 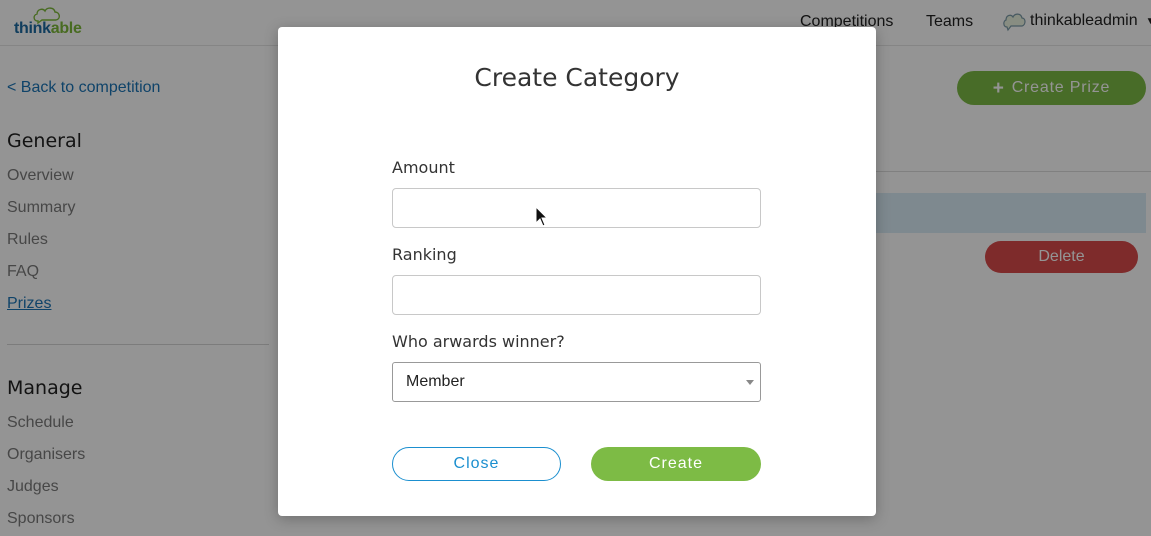 I want to click on select-caret-icon, so click(x=750, y=382).